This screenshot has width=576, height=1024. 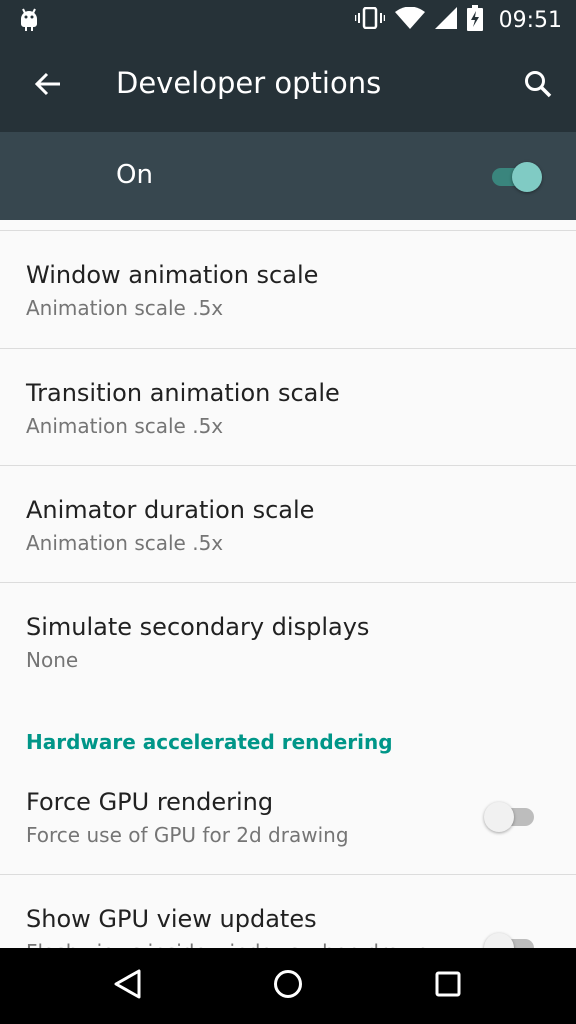 I want to click on nav-recents-button, so click(x=448, y=986).